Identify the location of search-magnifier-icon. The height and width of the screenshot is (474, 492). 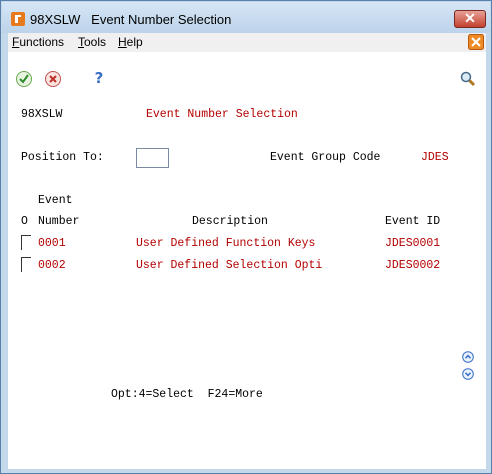
(468, 79).